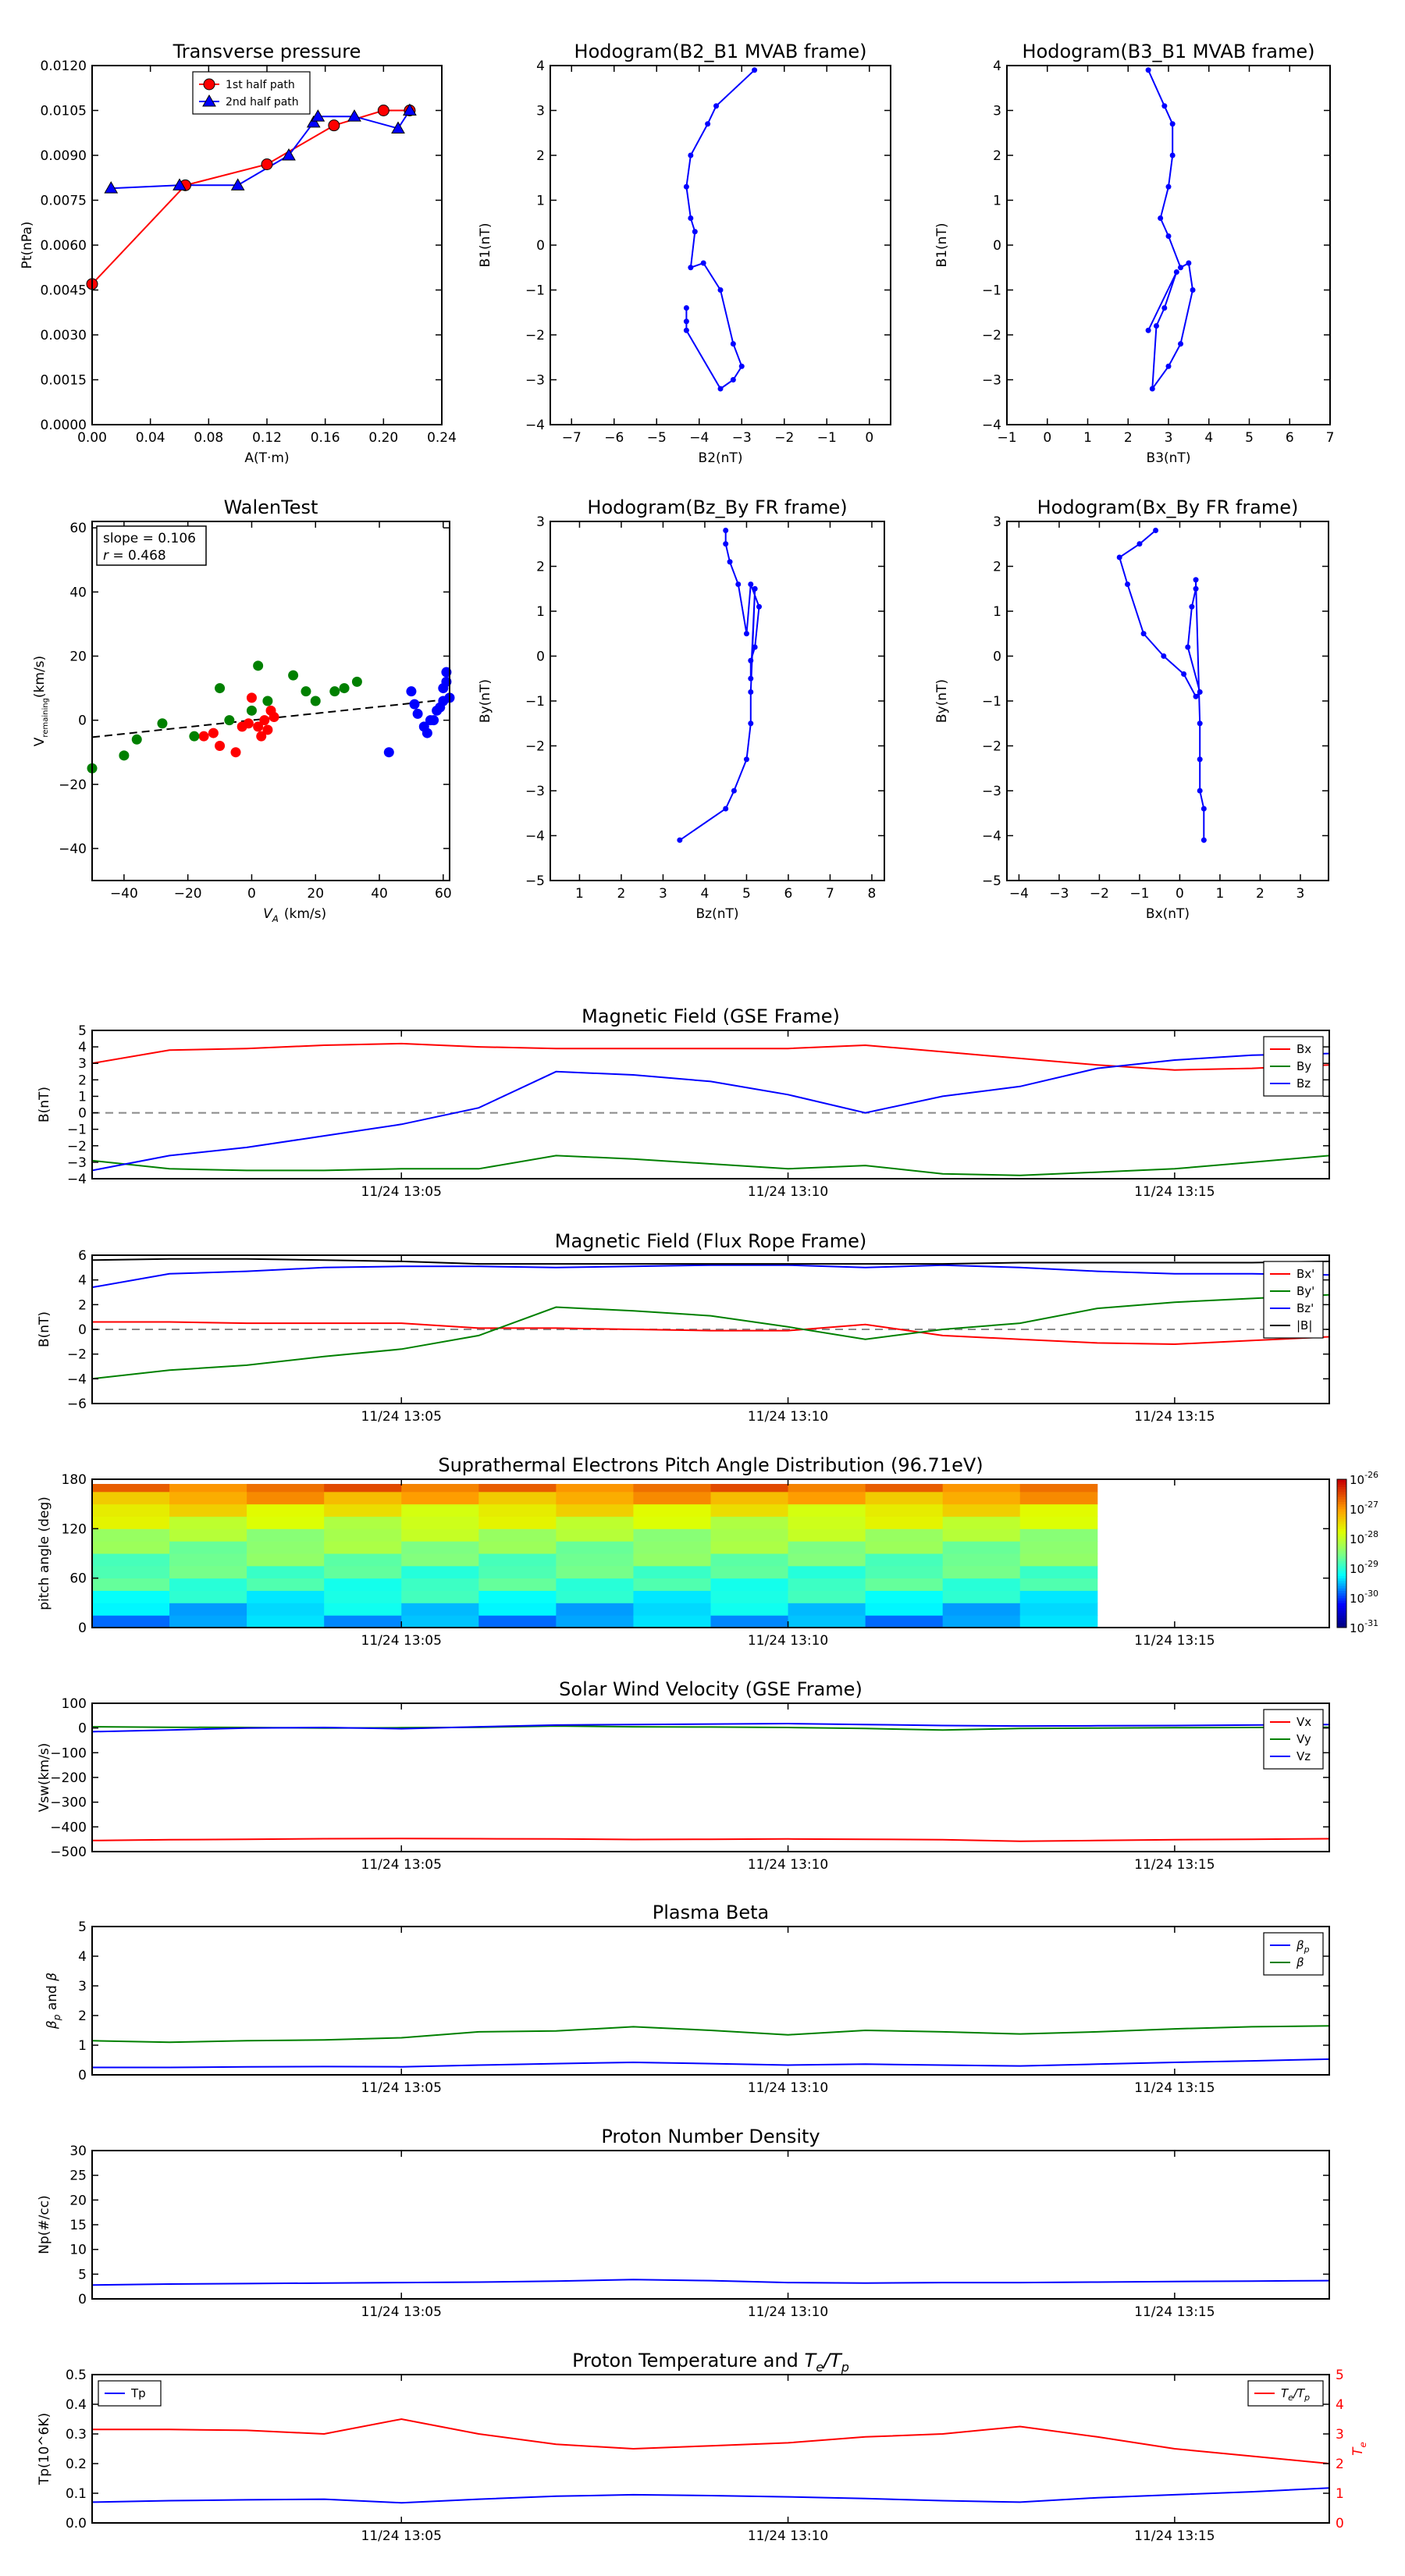 The height and width of the screenshot is (2576, 1405). I want to click on y-tick-label: 0.0045, so click(64, 291).